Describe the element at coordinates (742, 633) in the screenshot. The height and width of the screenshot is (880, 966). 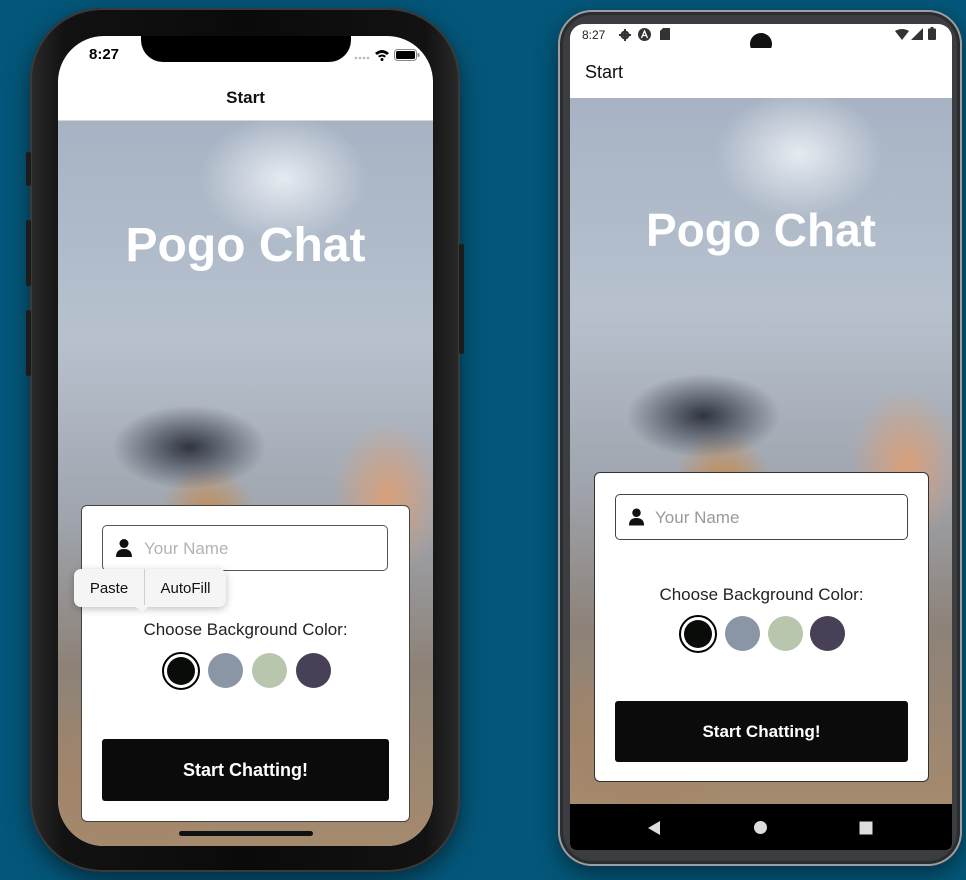
I see `android-color-swatch-gray` at that location.